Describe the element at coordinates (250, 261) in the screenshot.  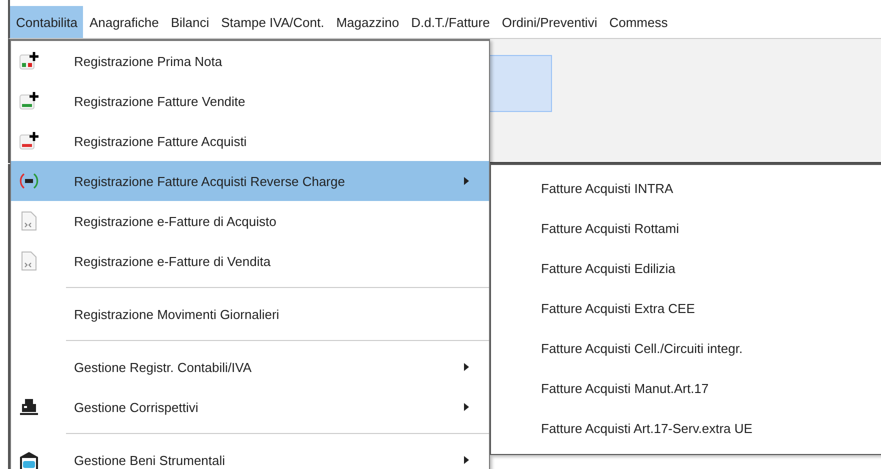
I see `menu-item: Registrazione e-Fatture di Vendita` at that location.